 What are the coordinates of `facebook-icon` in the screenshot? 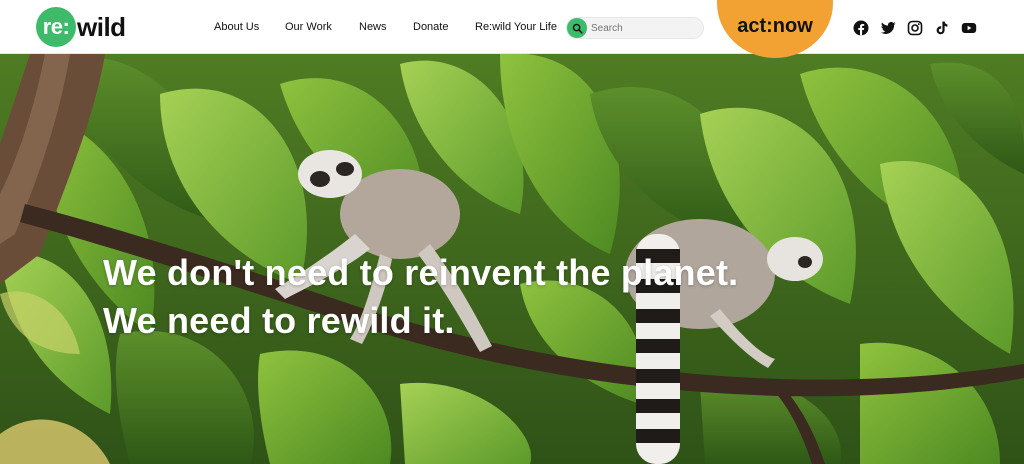 It's located at (861, 28).